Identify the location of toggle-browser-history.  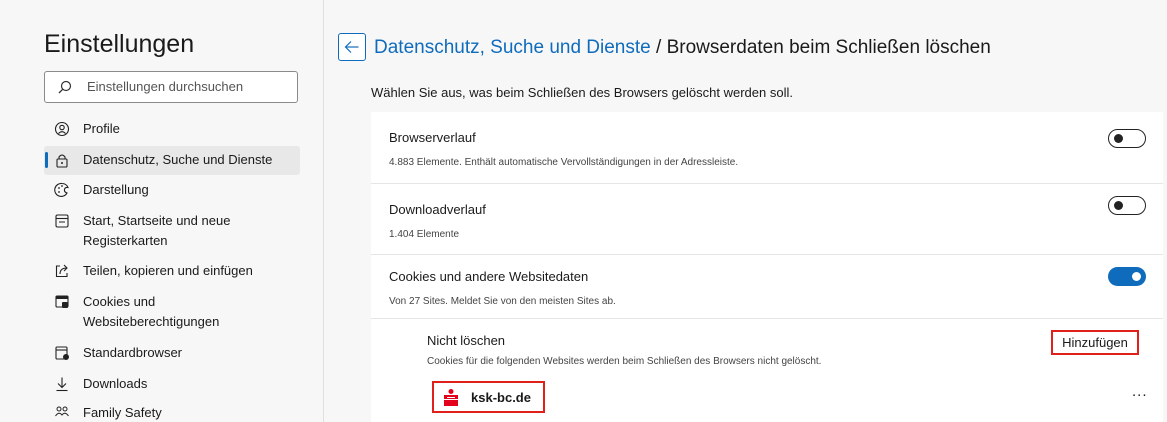
(1127, 138).